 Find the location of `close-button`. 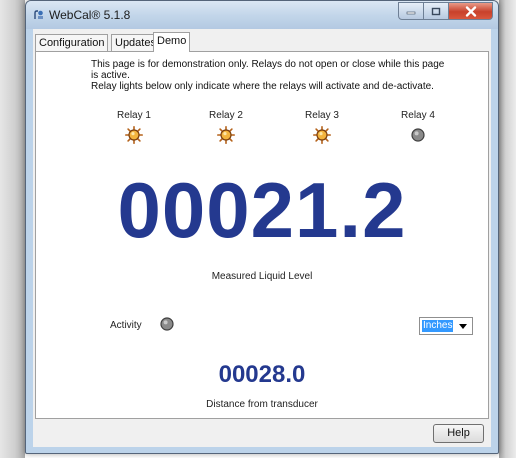

close-button is located at coordinates (471, 11).